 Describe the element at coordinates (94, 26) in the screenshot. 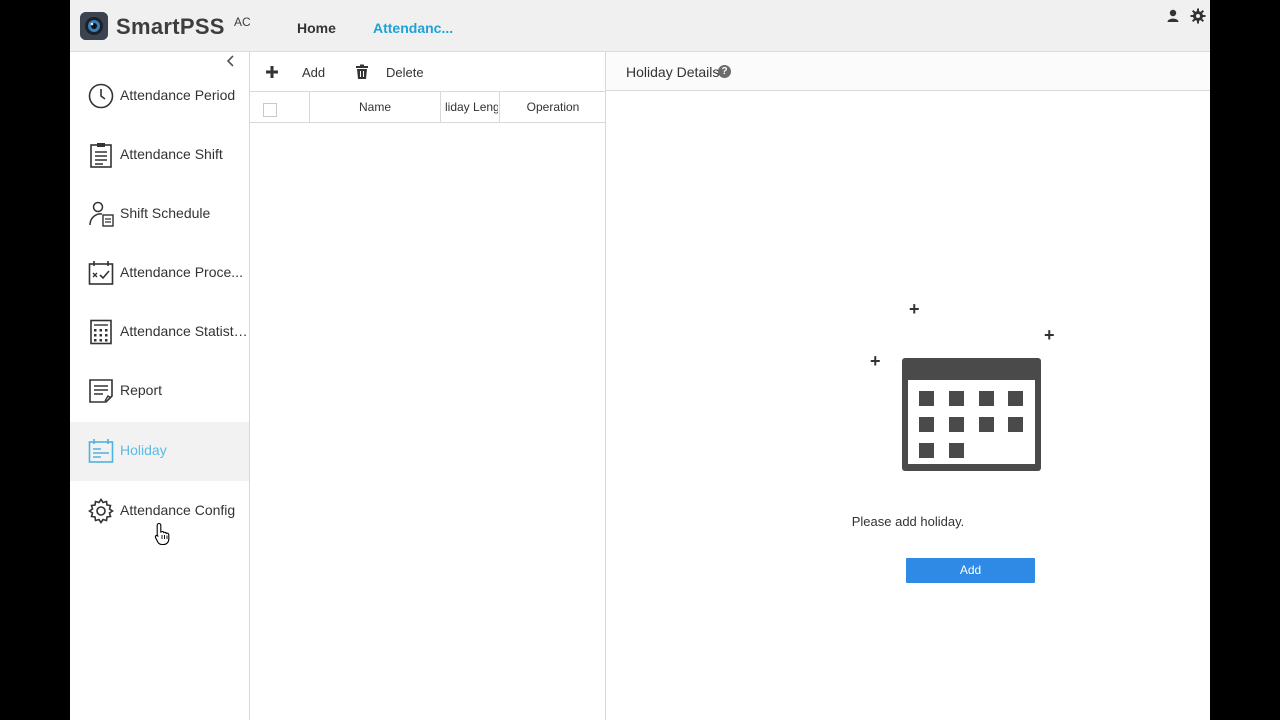

I see `smartpss-logo-icon` at that location.